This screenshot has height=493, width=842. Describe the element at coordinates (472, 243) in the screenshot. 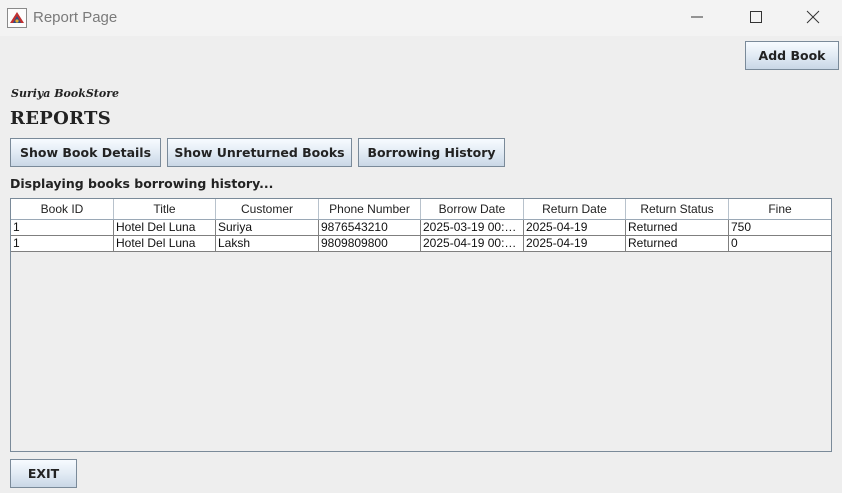

I see `cell-borrow-date: 2025-04-19 00:00:00` at that location.